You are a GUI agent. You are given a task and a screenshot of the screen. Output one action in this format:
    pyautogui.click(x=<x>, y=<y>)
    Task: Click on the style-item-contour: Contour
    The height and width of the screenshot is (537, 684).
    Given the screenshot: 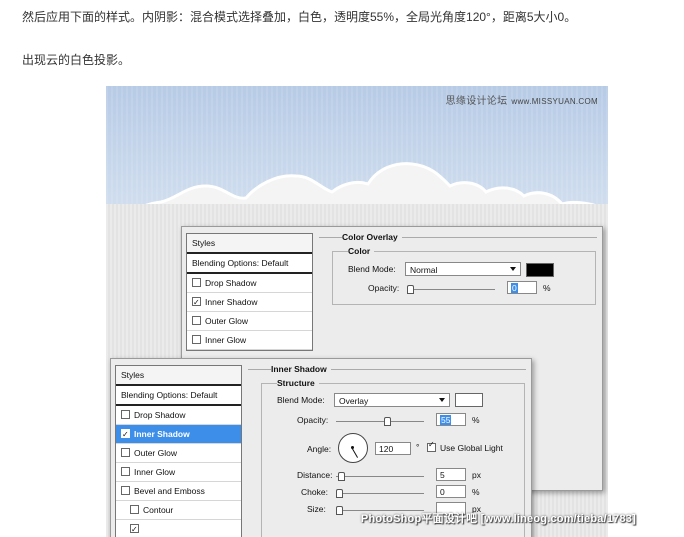 What is the action you would take?
    pyautogui.click(x=178, y=510)
    